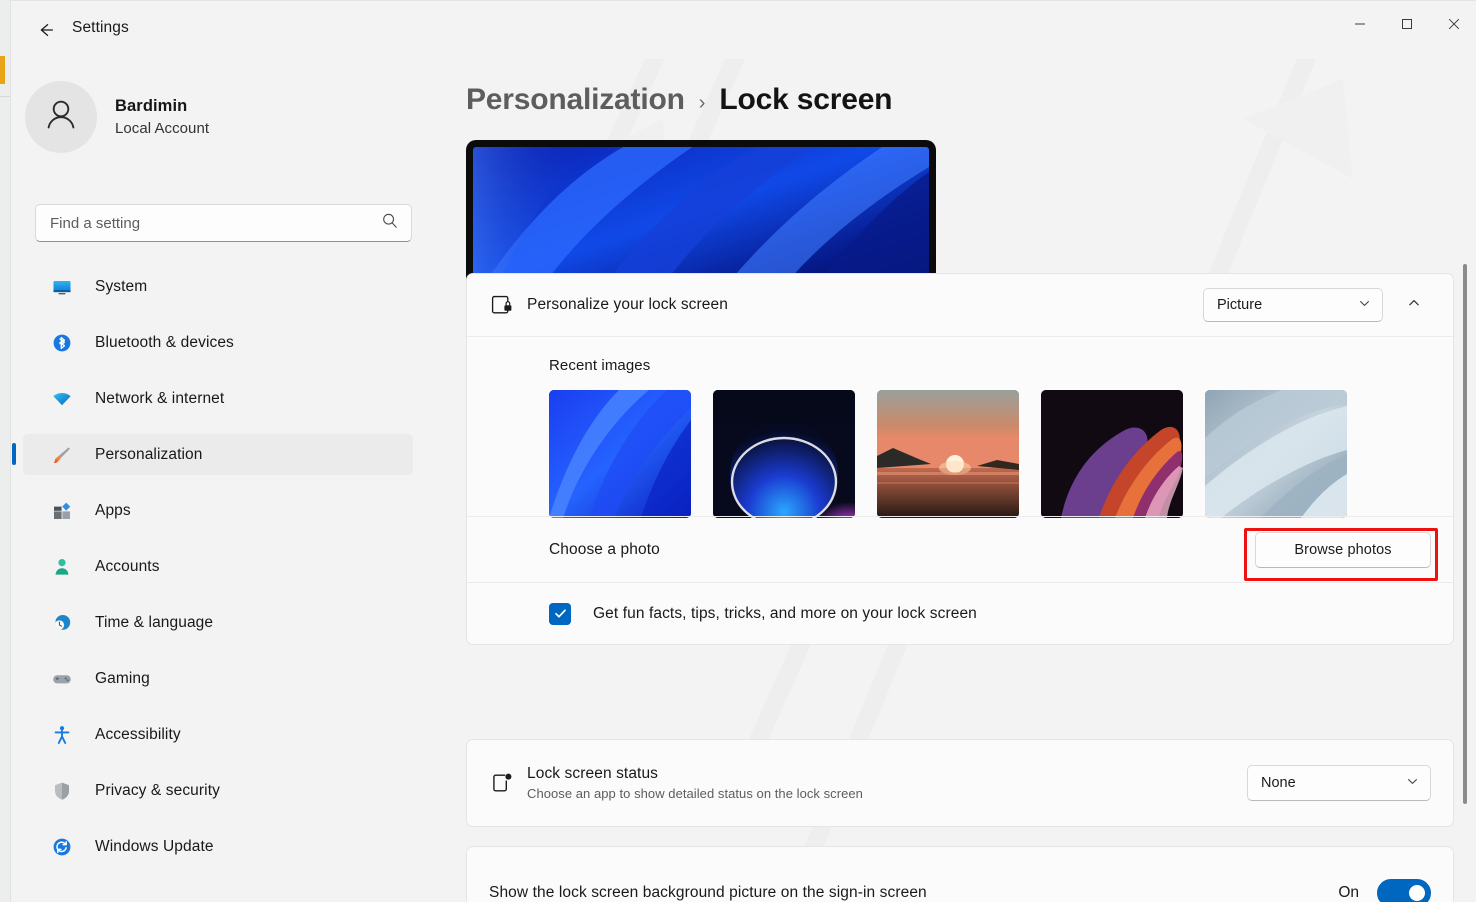  I want to click on sidebar-item-windows-update: Windows Update, so click(218, 846).